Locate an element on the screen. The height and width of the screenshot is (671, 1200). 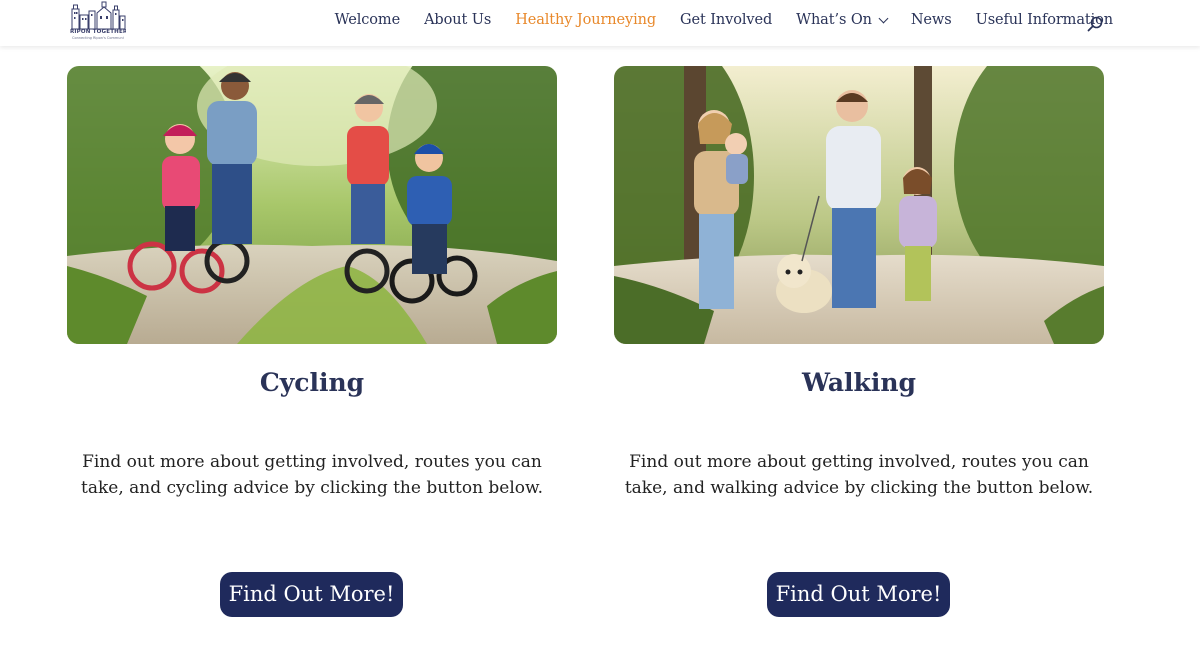
nav-item-about-us: About Us is located at coordinates (457, 20).